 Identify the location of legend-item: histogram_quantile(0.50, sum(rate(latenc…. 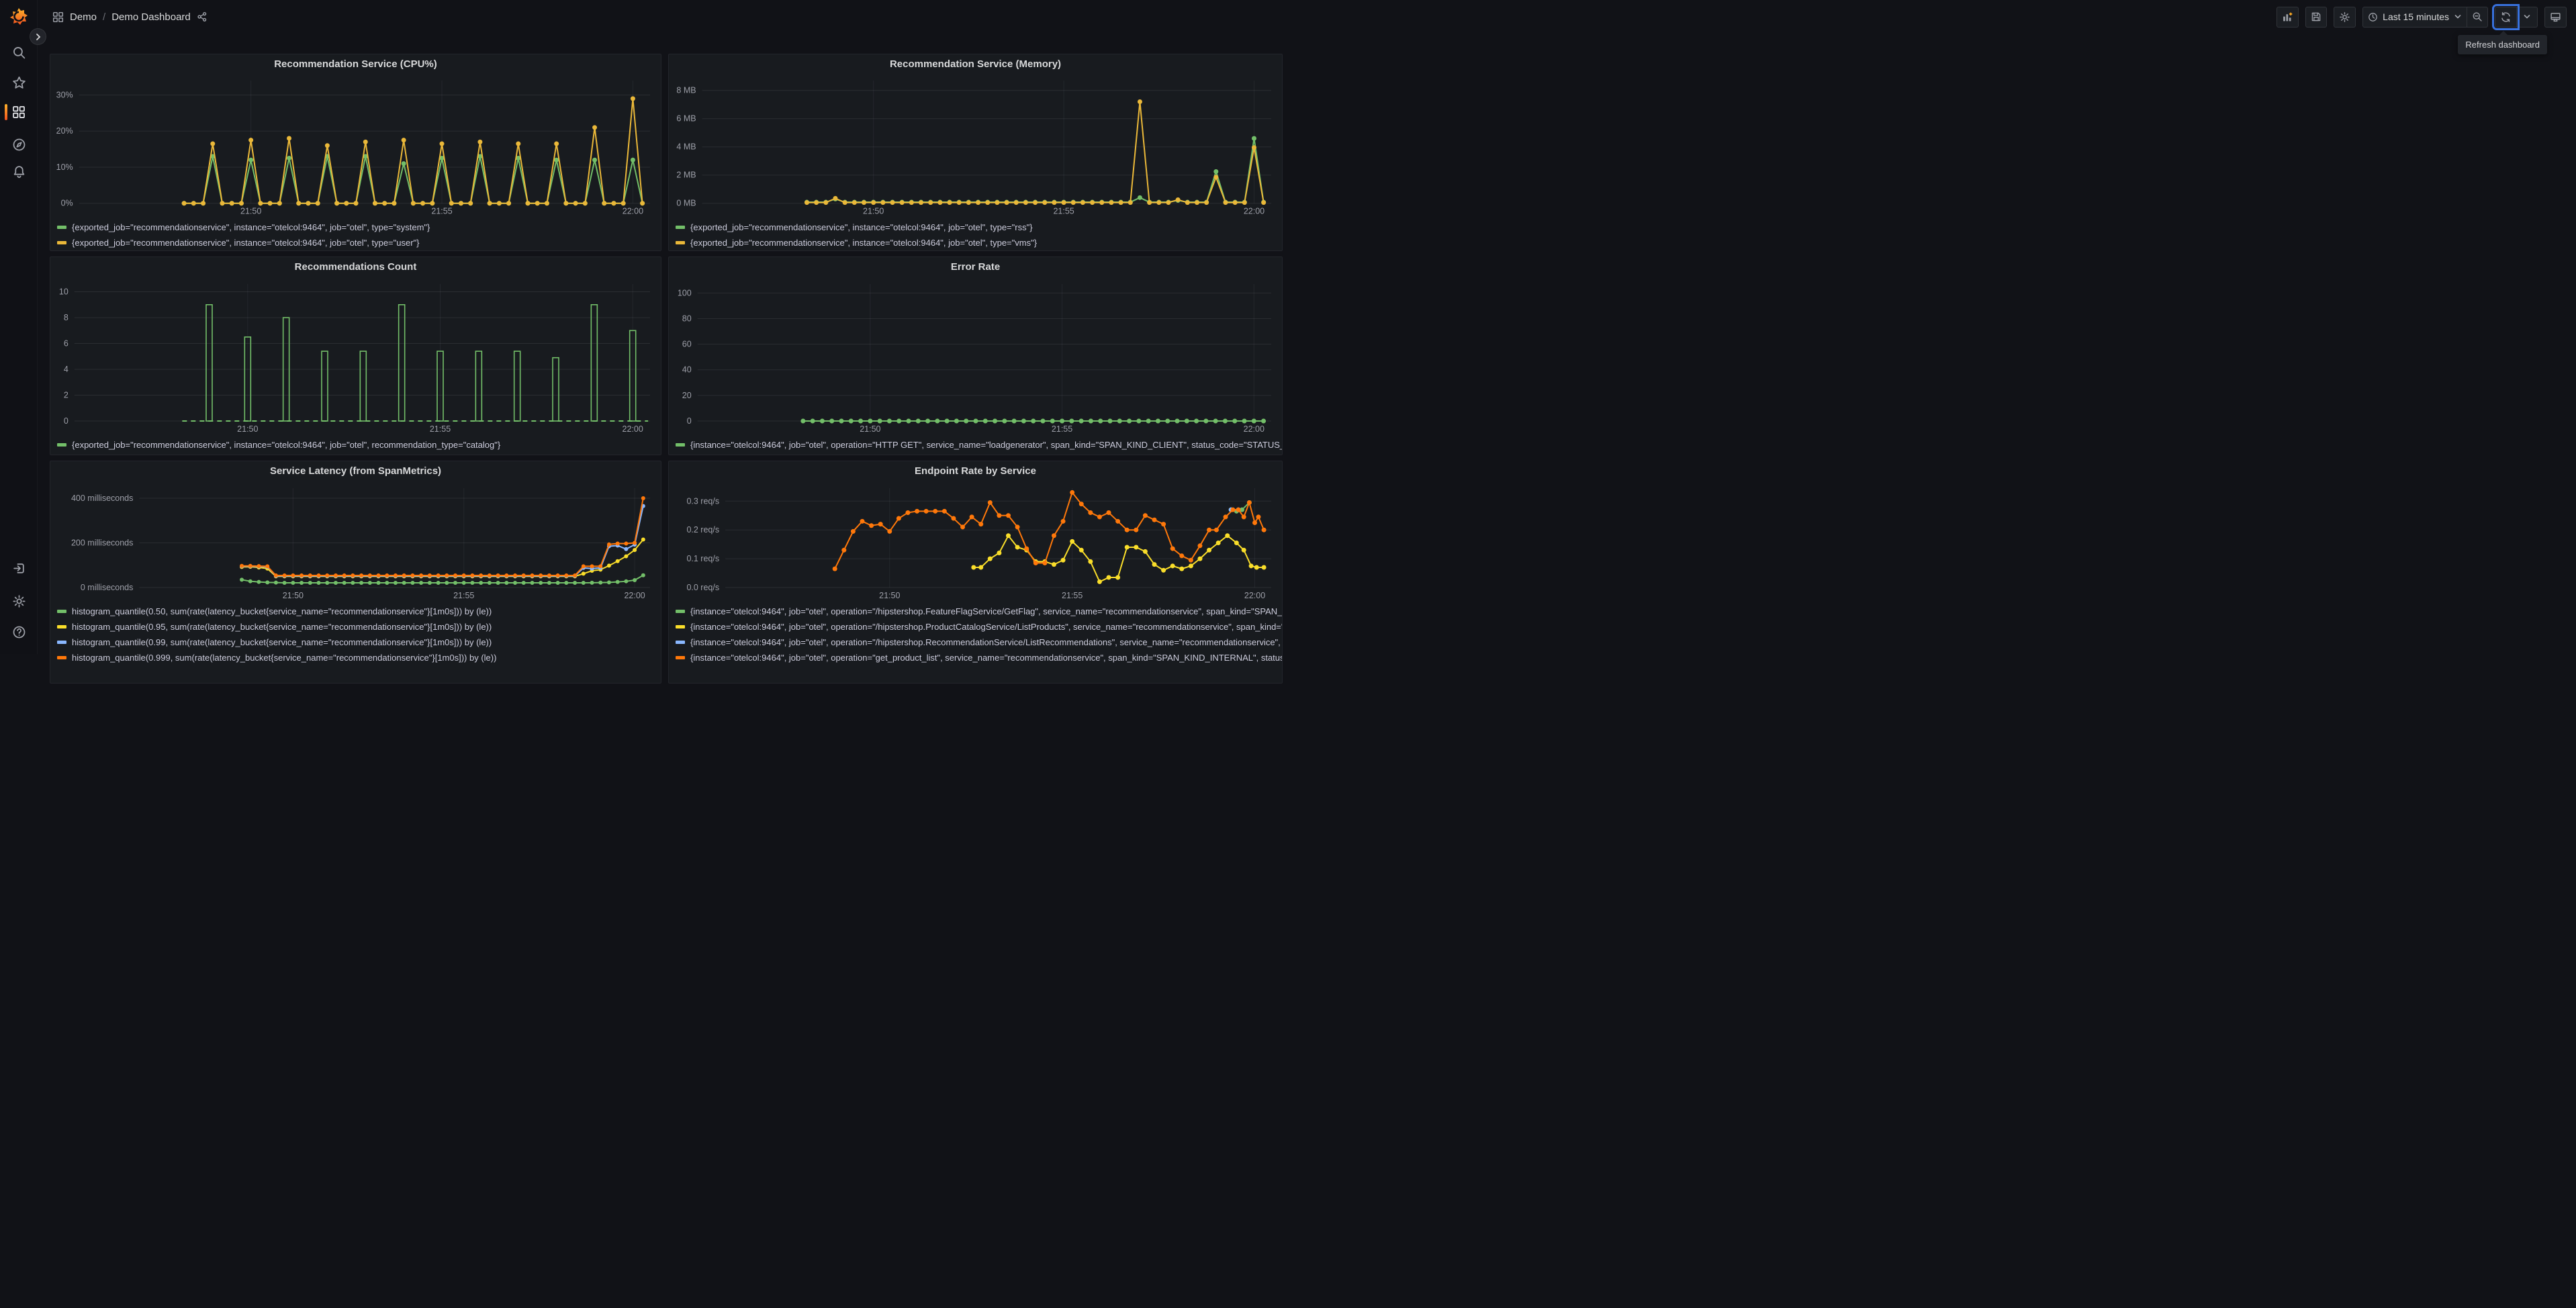
(359, 612).